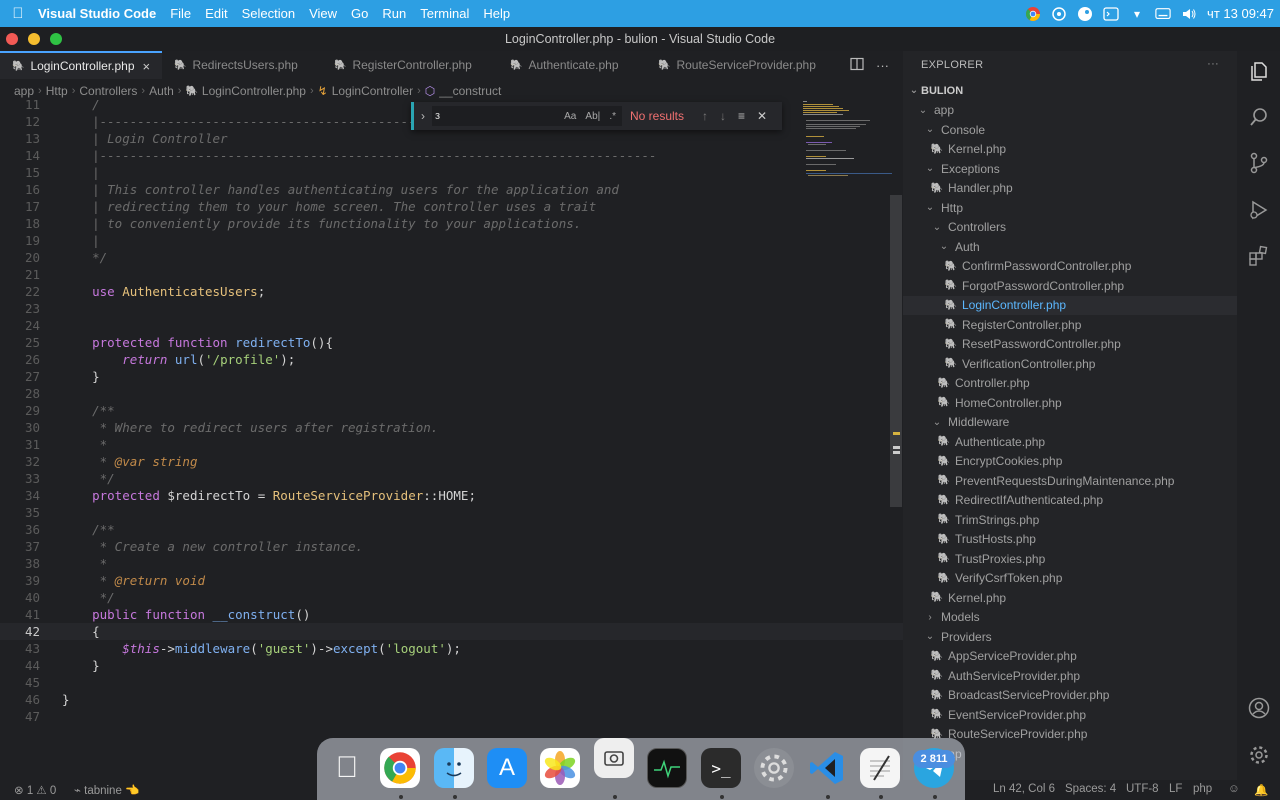 The height and width of the screenshot is (800, 1280). I want to click on breadcrumb-auth: Auth, so click(161, 91).